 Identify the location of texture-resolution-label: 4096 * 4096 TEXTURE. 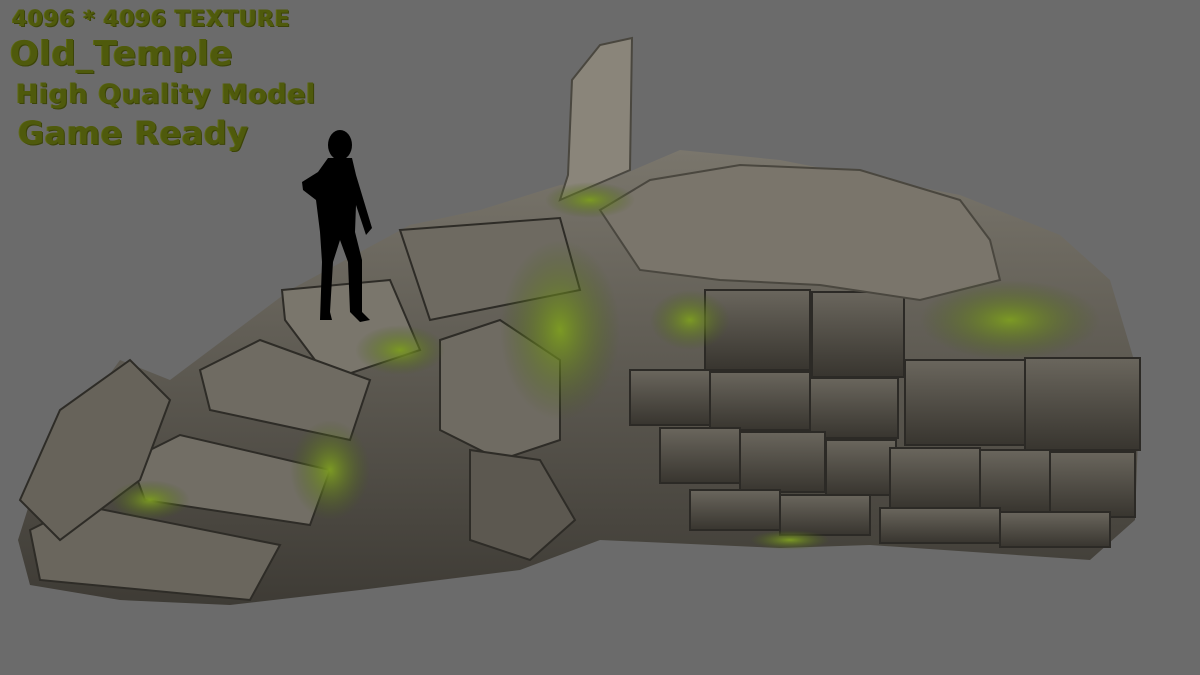
(151, 19).